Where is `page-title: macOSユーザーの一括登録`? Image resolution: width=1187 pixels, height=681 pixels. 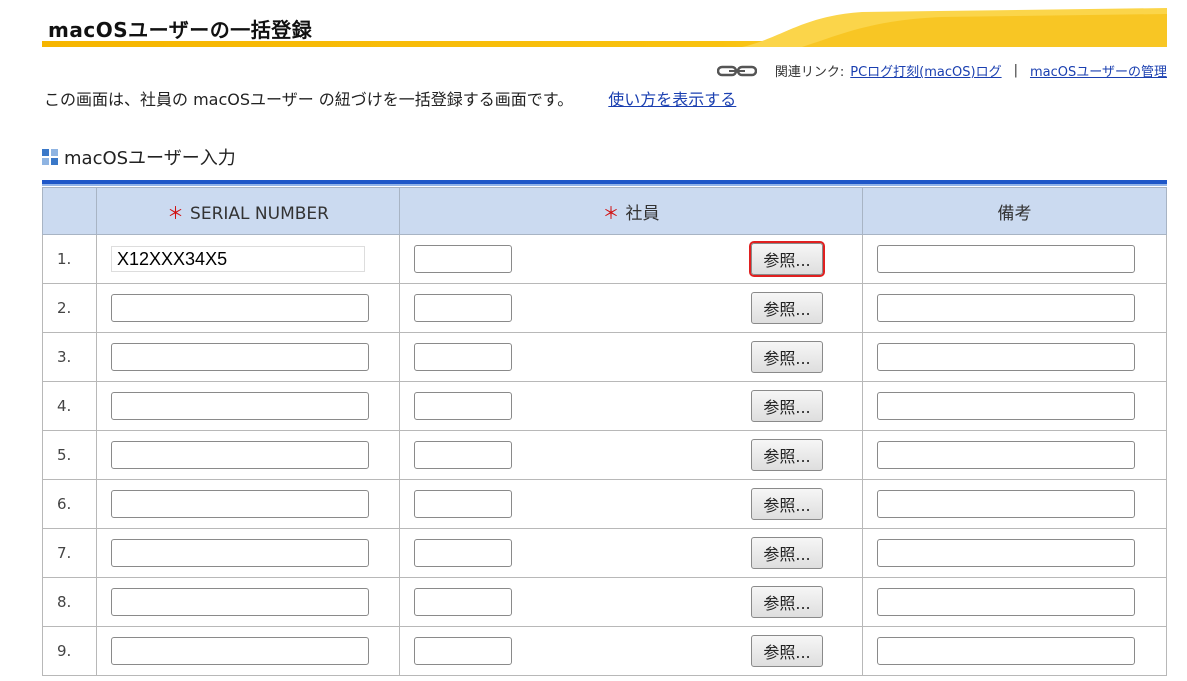 page-title: macOSユーザーの一括登録 is located at coordinates (180, 30).